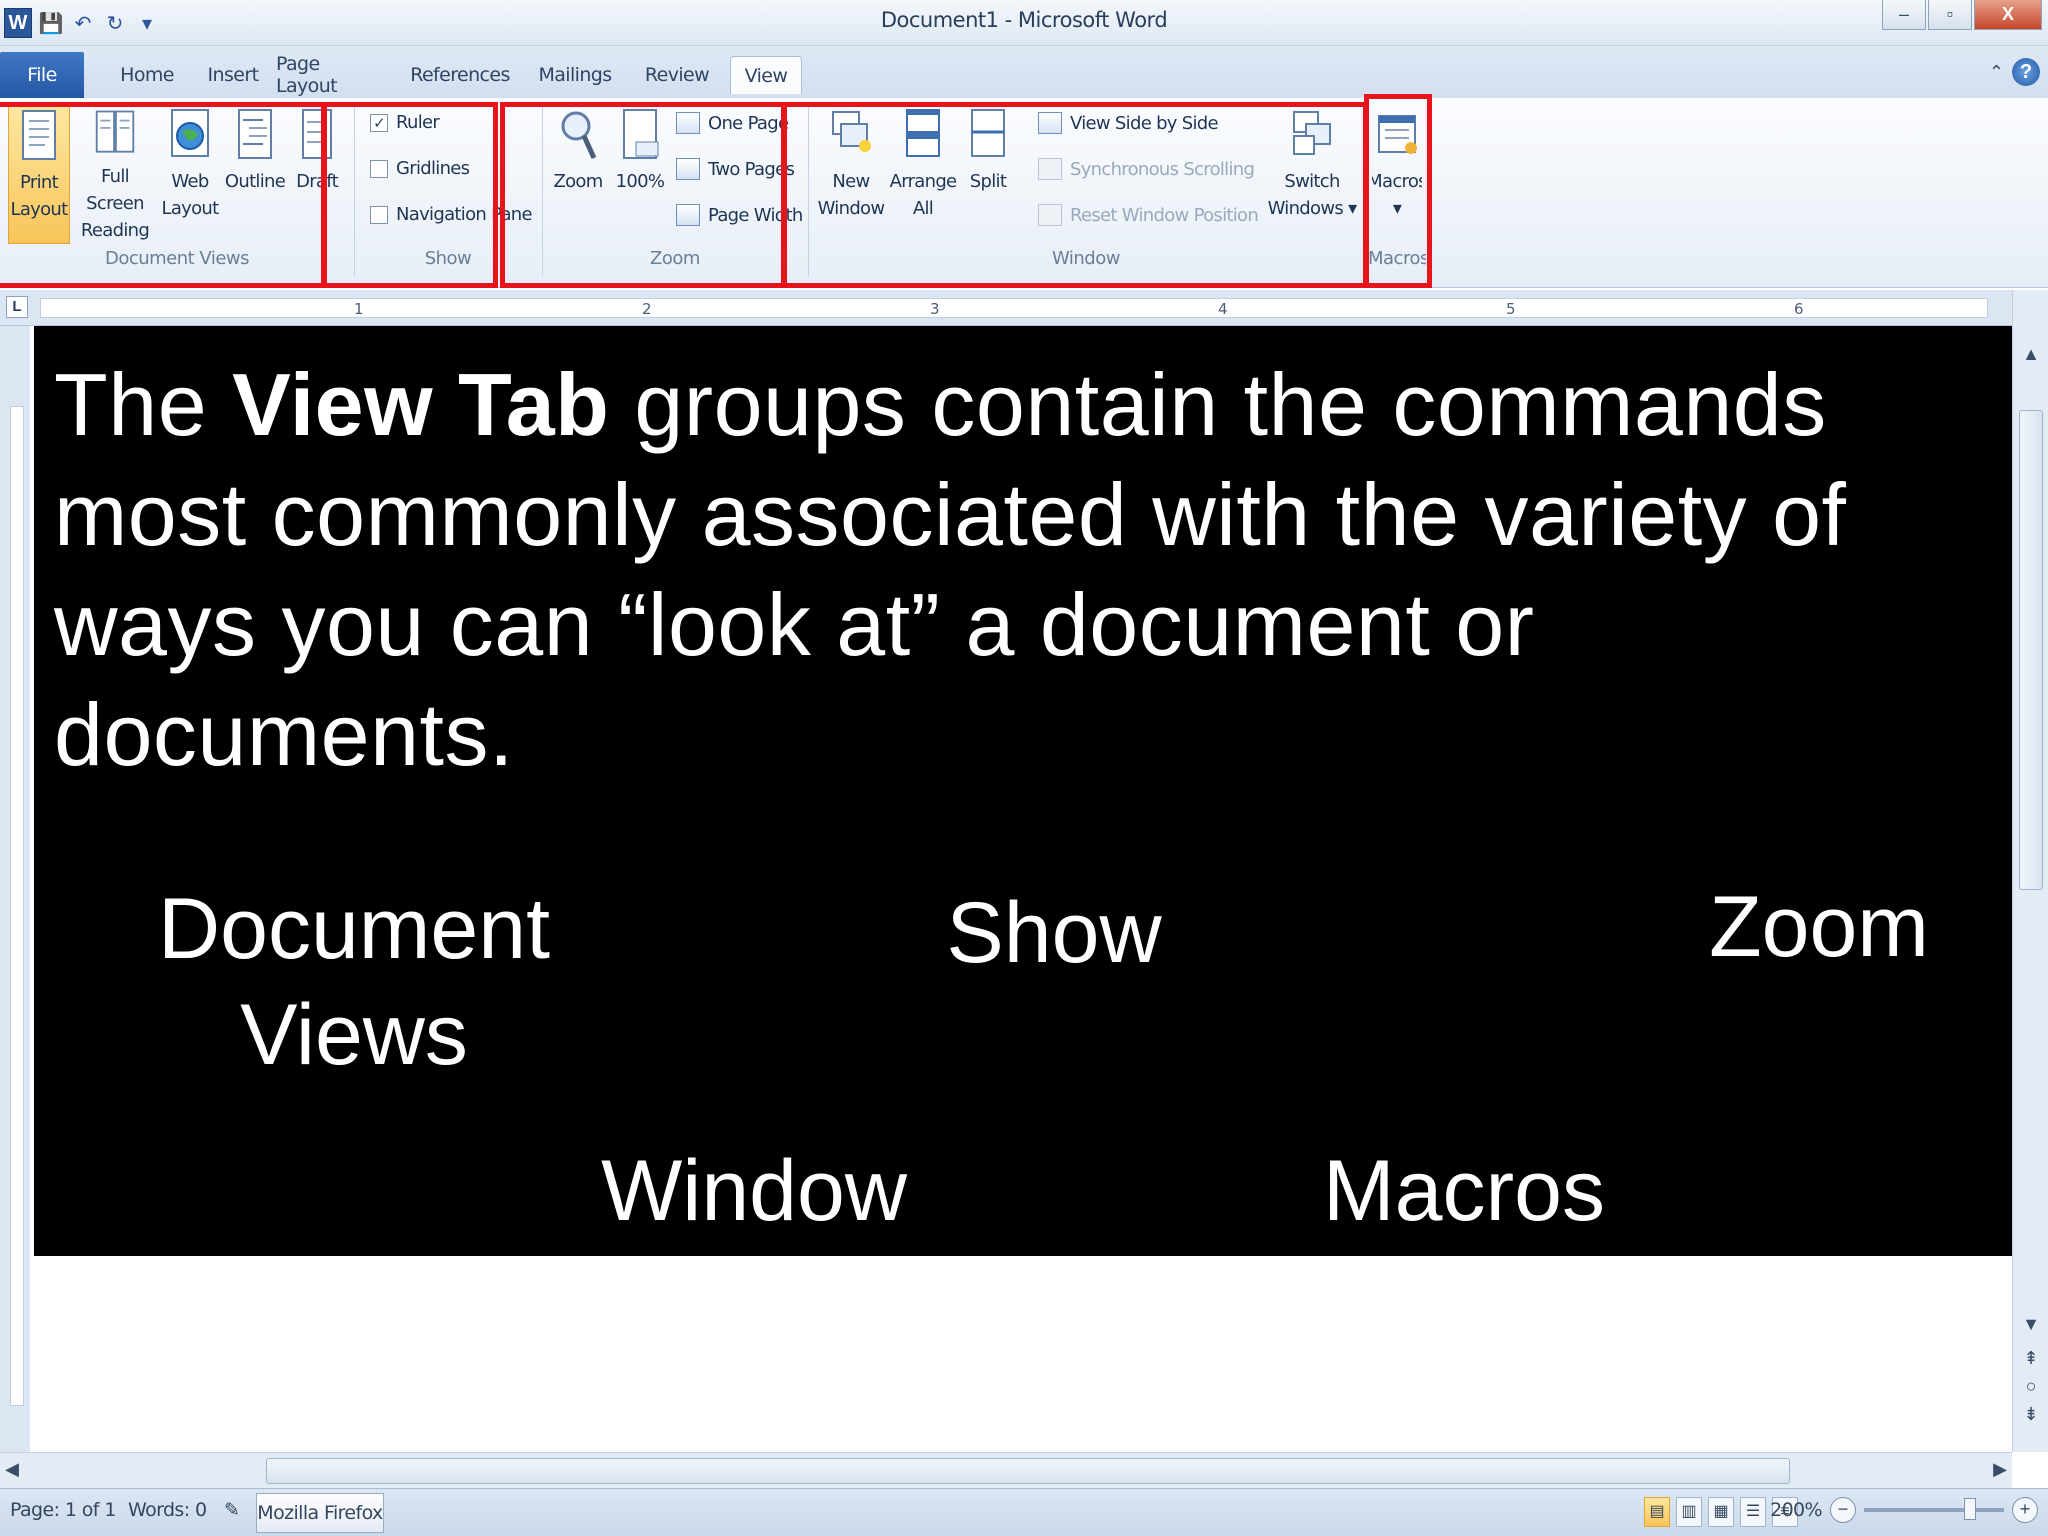 The image size is (2048, 1536). Describe the element at coordinates (766, 75) in the screenshot. I see `tab-view: View` at that location.